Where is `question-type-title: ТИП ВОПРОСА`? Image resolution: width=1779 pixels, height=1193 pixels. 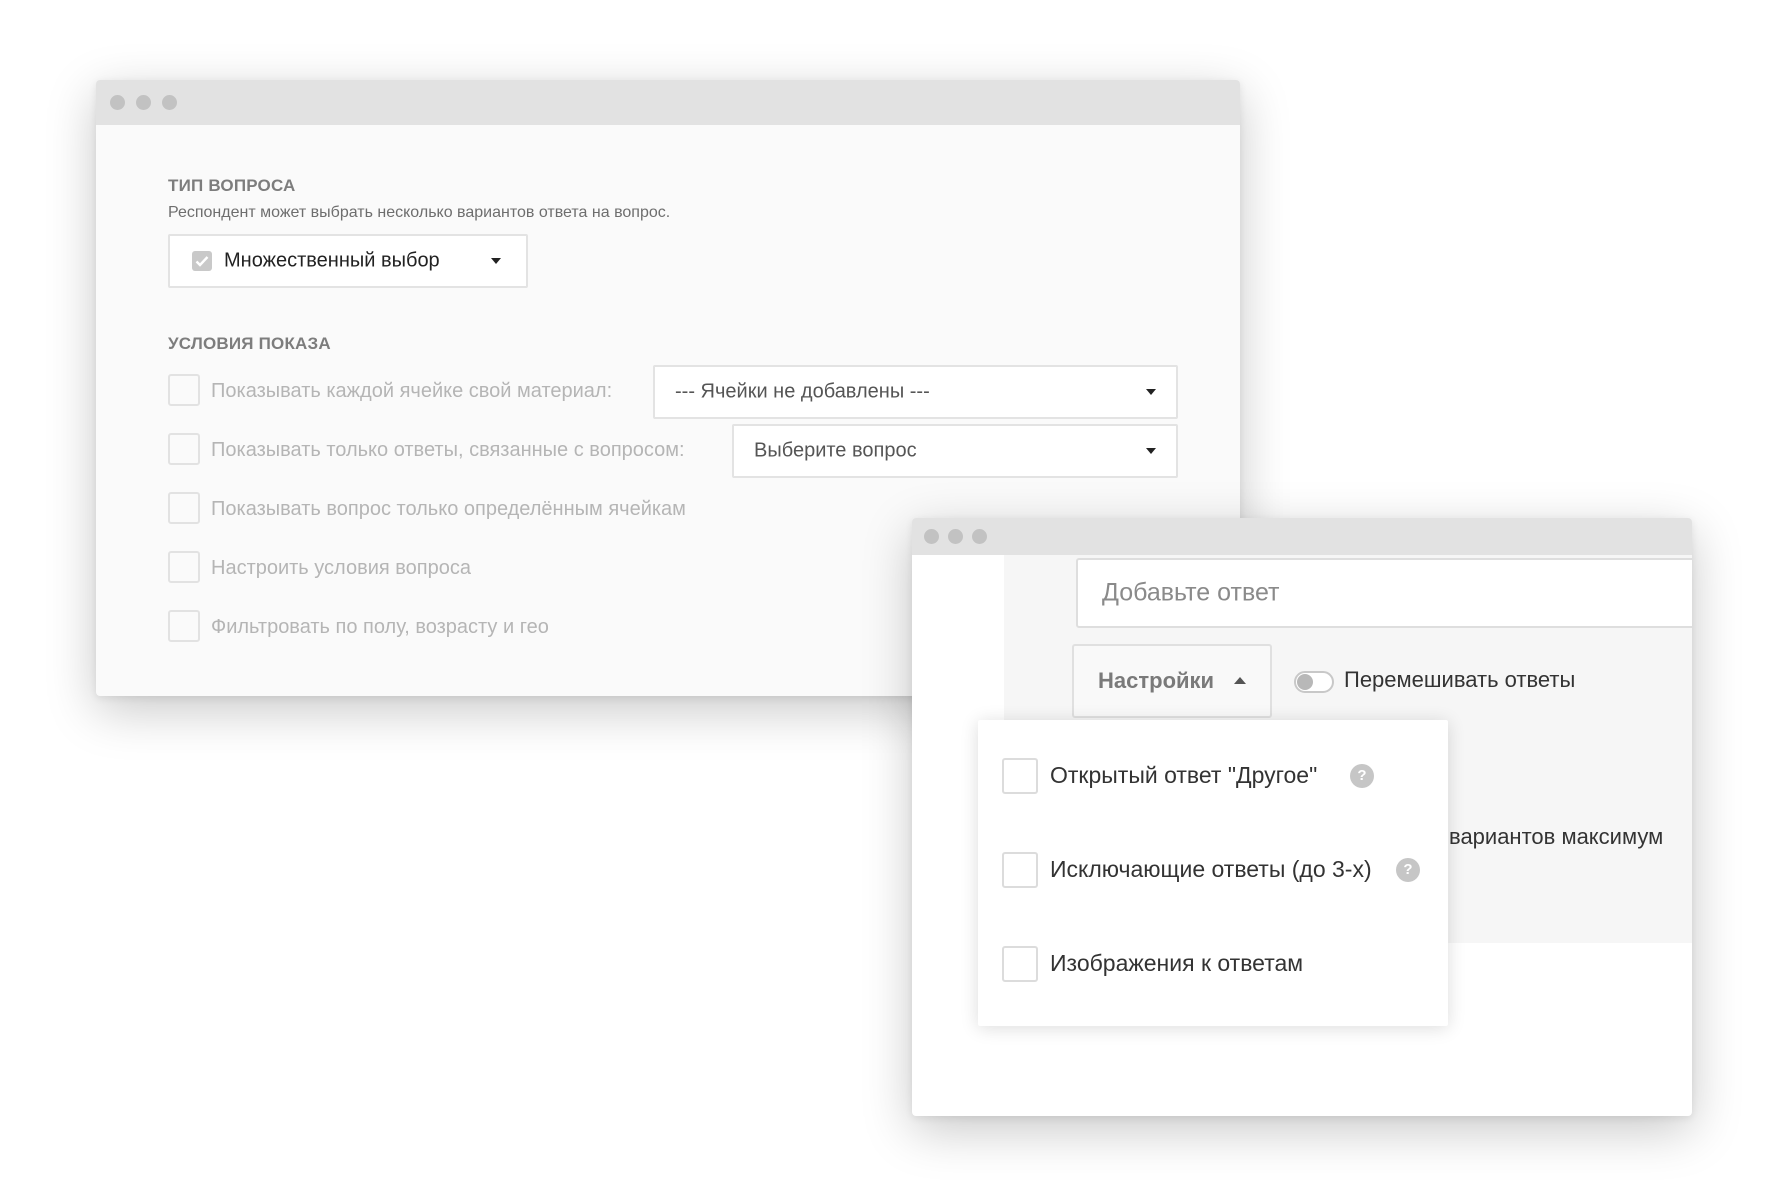
question-type-title: ТИП ВОПРОСА is located at coordinates (232, 185).